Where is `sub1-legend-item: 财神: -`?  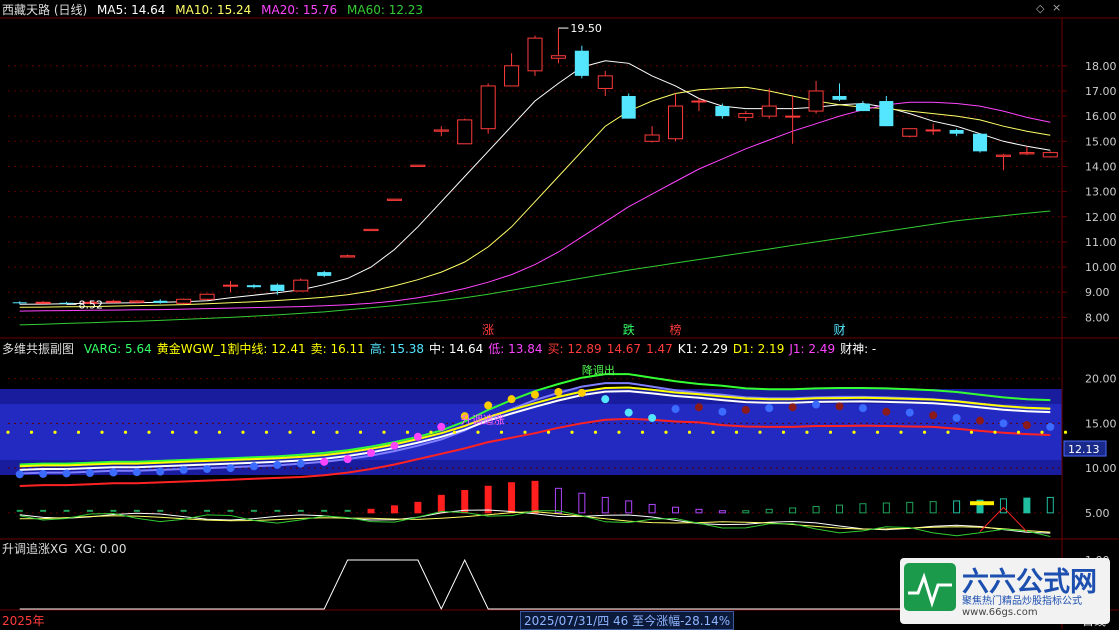 sub1-legend-item: 财神: - is located at coordinates (858, 349).